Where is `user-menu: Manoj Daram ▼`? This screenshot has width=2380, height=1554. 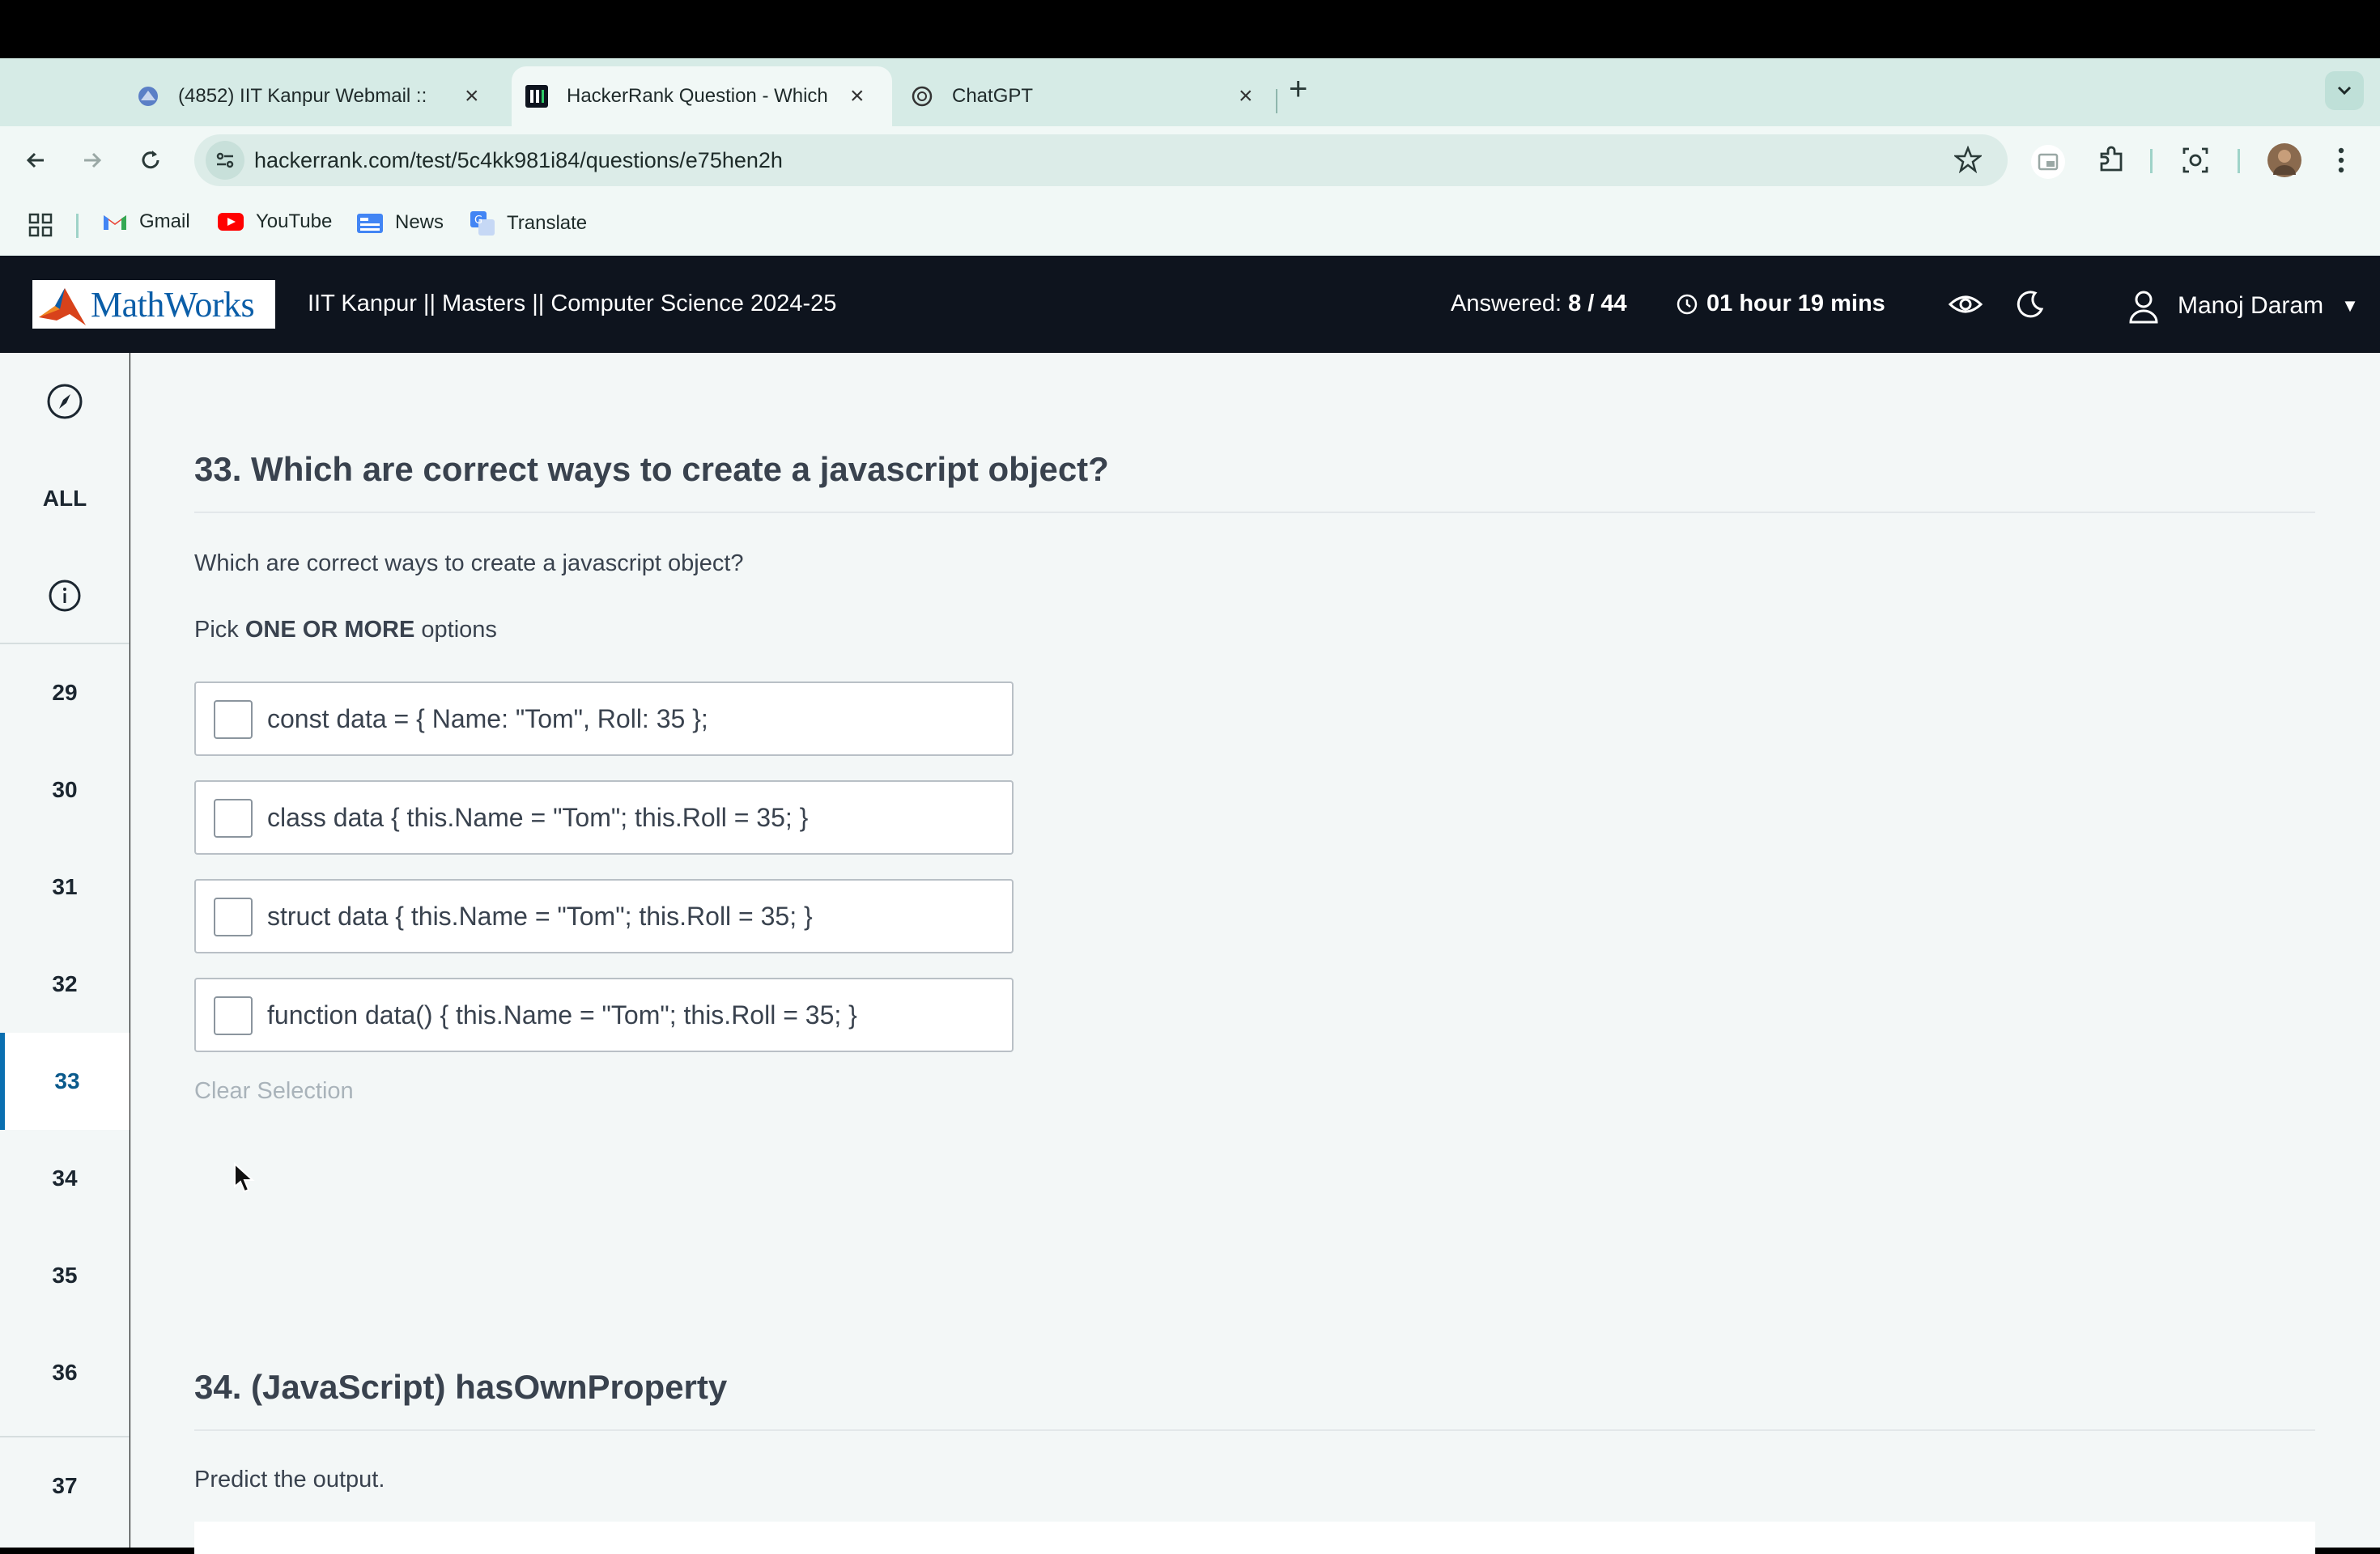
user-menu: Manoj Daram ▼ is located at coordinates (2243, 306).